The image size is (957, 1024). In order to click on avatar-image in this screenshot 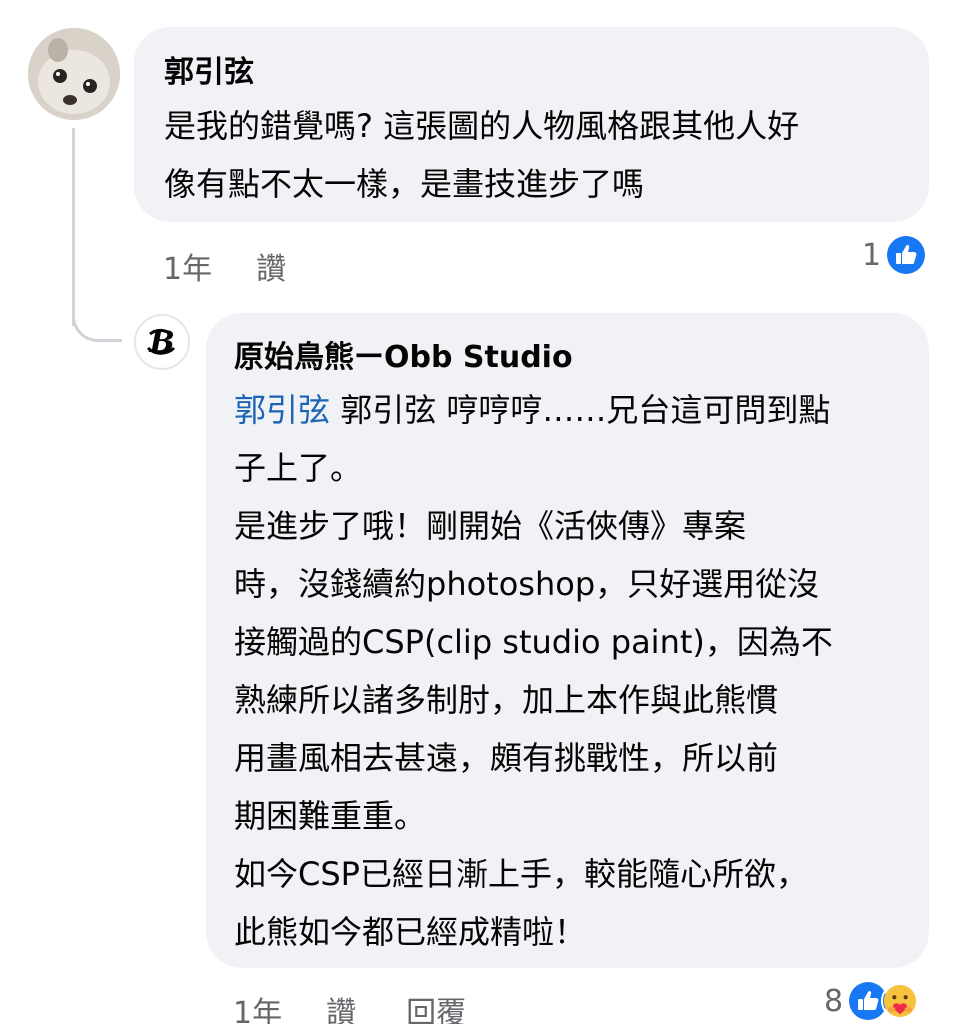, I will do `click(74, 74)`.